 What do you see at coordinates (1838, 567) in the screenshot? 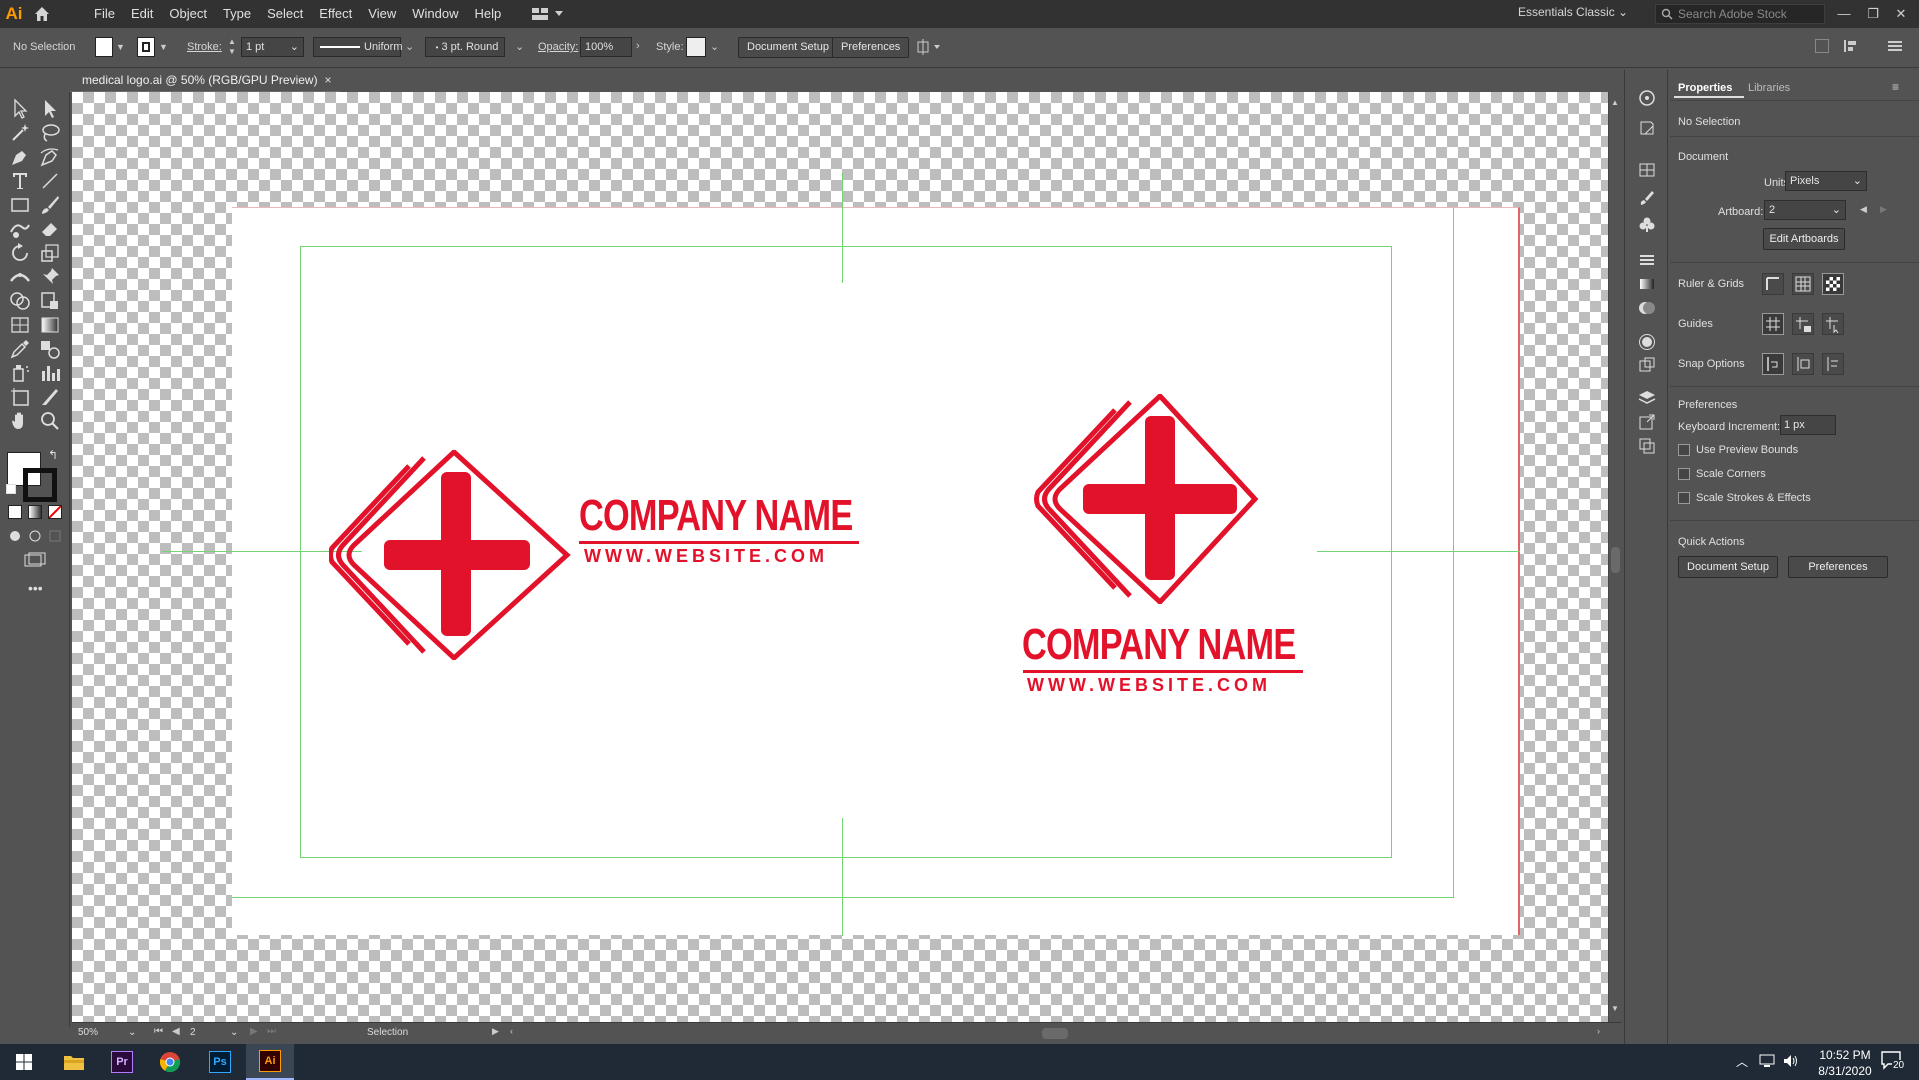
I see `quick-preferences-button: Preferences` at bounding box center [1838, 567].